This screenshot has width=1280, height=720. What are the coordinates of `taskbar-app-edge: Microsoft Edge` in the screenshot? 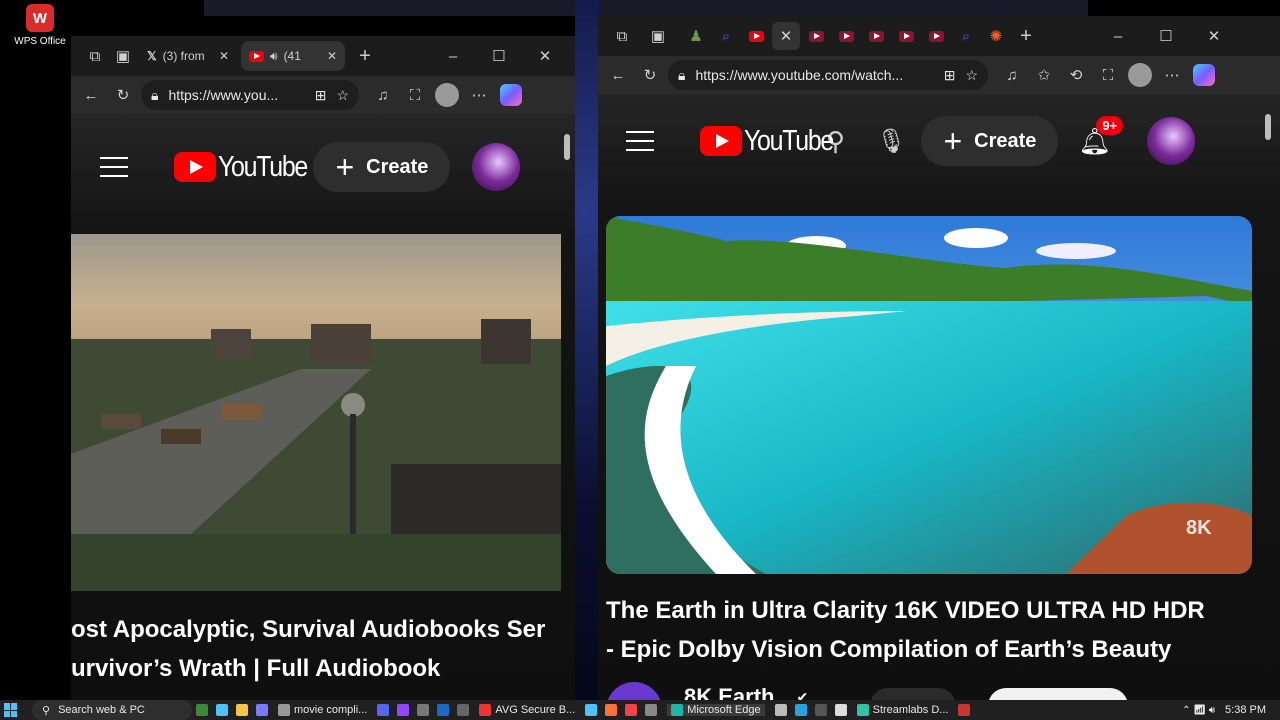 It's located at (716, 710).